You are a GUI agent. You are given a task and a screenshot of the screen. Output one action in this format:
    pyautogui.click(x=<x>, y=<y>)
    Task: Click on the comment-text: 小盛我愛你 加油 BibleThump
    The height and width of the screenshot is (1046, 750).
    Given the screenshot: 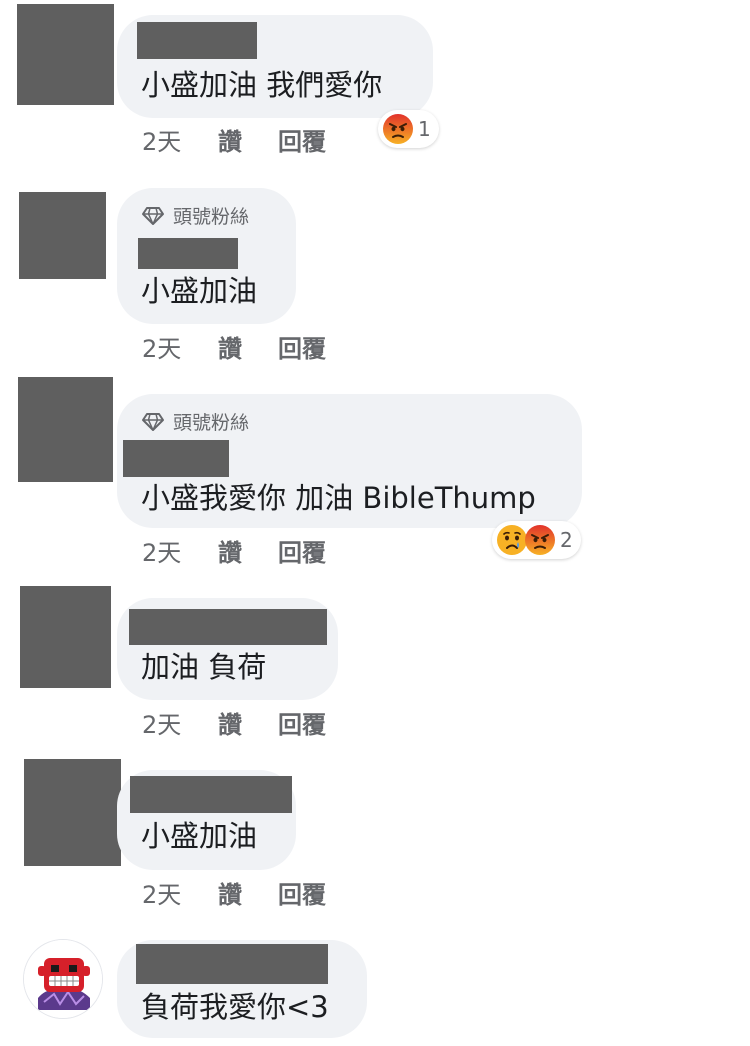 What is the action you would take?
    pyautogui.click(x=338, y=498)
    